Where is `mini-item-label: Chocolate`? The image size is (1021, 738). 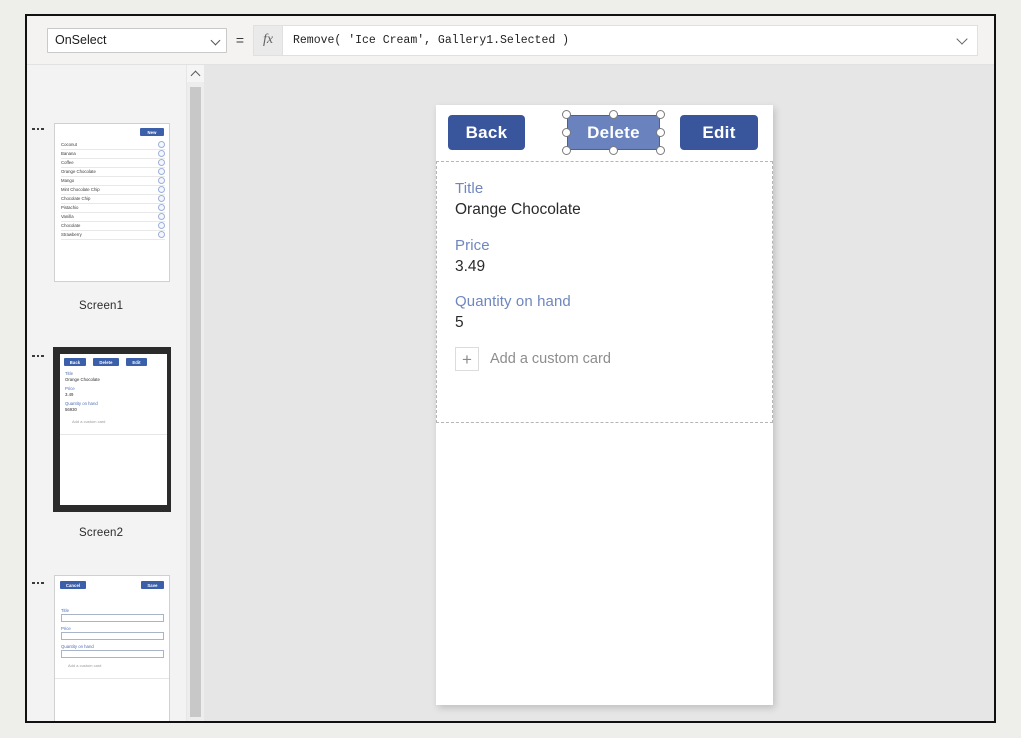 mini-item-label: Chocolate is located at coordinates (71, 225).